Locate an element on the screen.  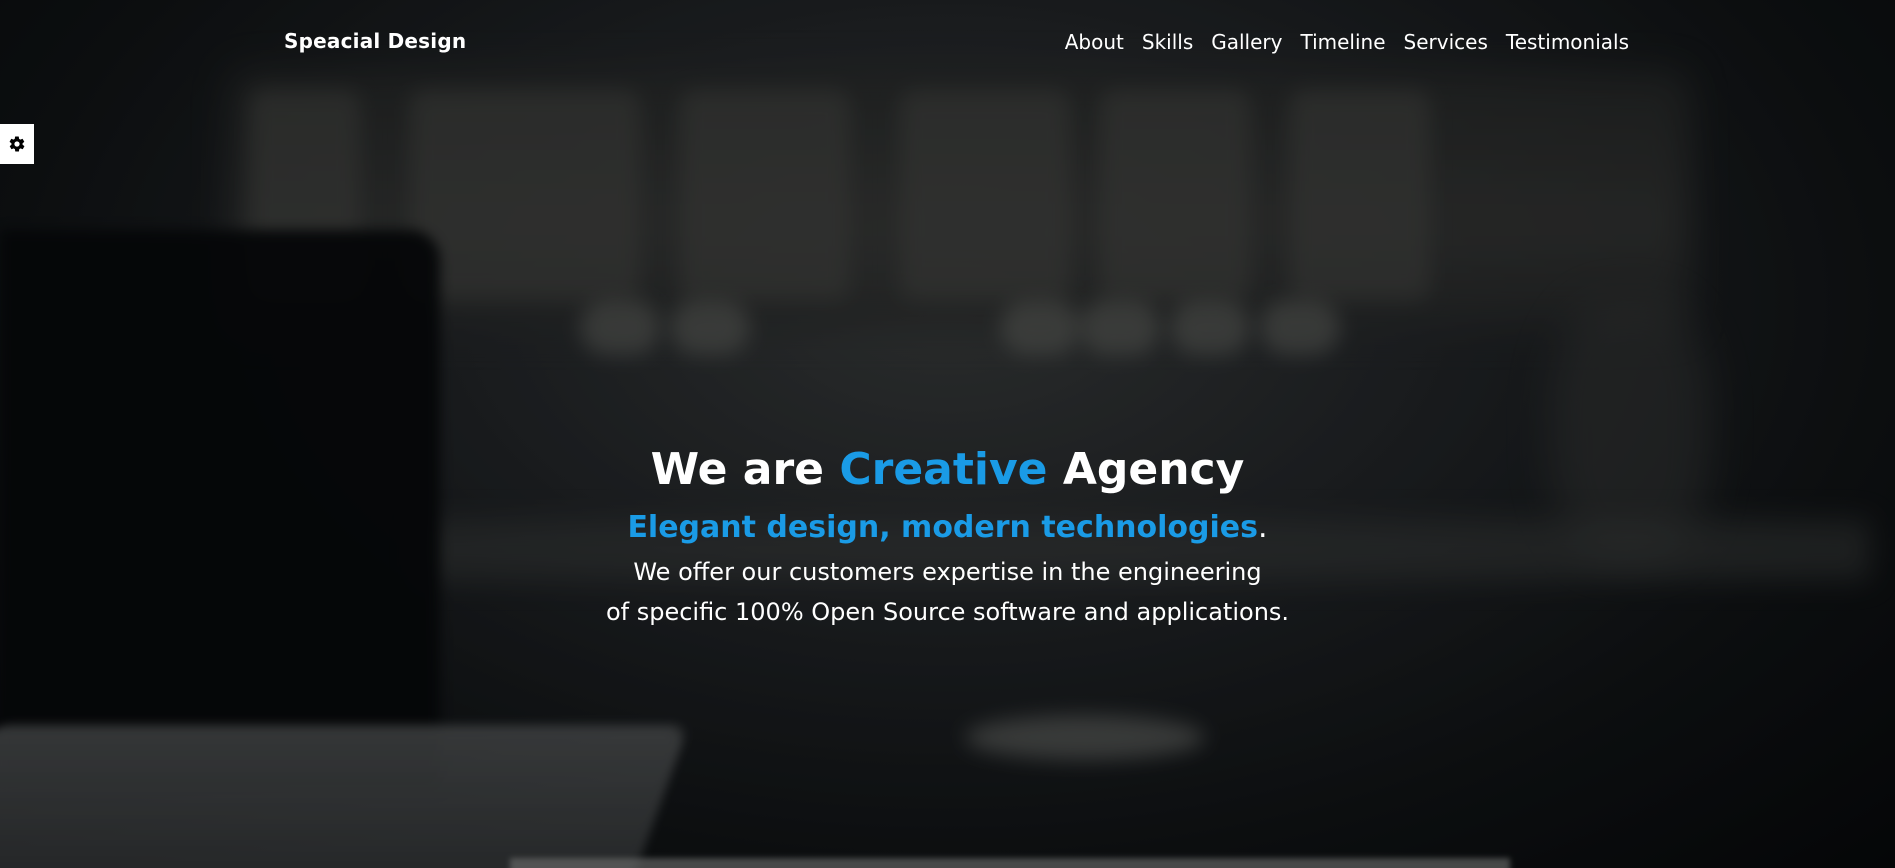
nav-item-testimonials: Testimonials is located at coordinates (1563, 42).